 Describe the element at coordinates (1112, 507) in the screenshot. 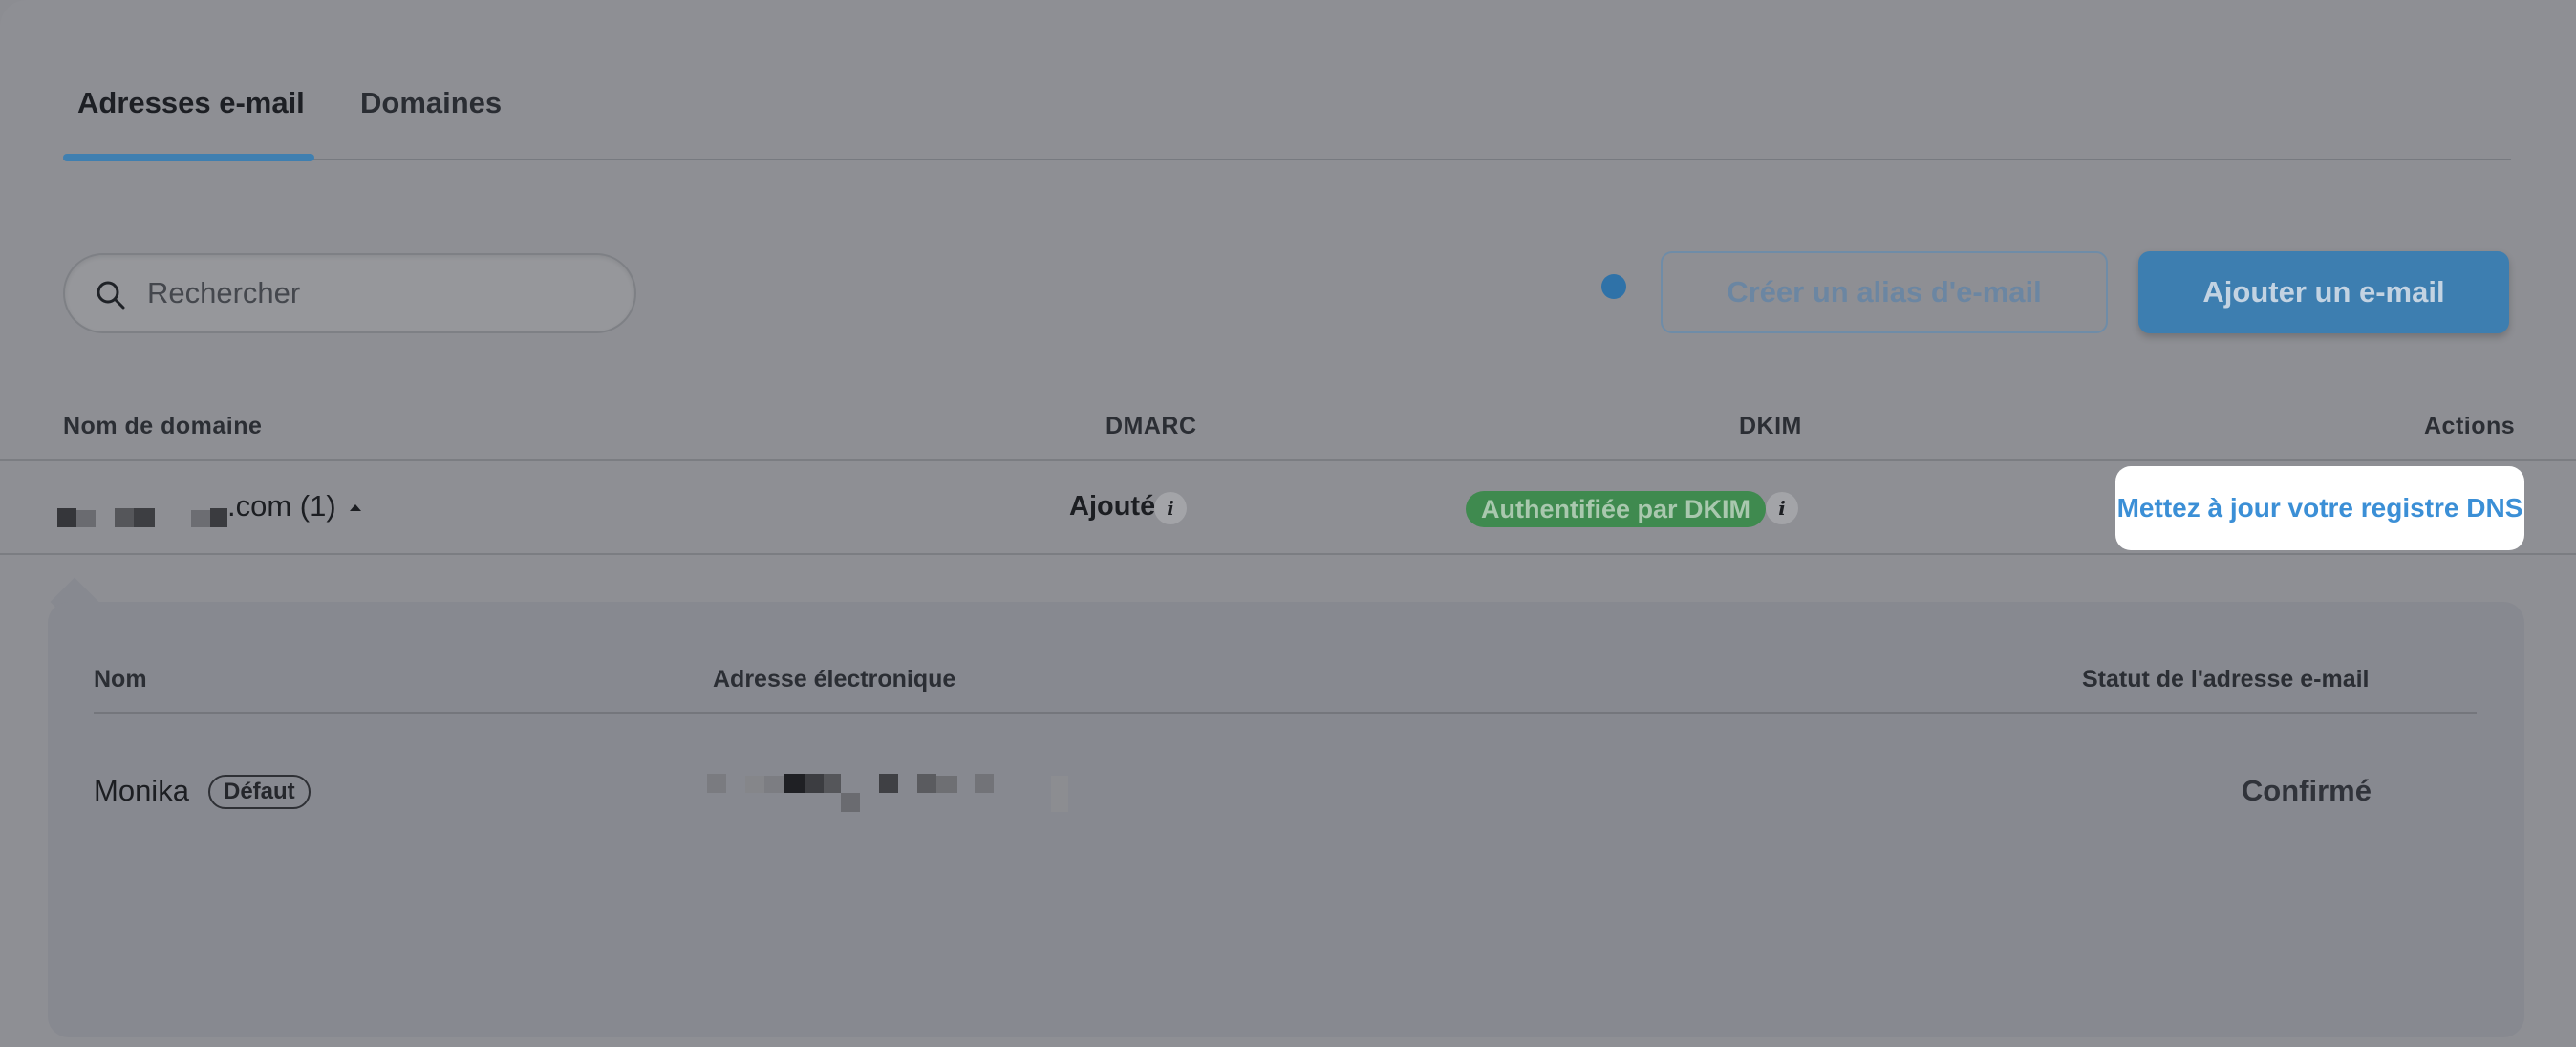

I see `dmarc-status: Ajouté` at that location.